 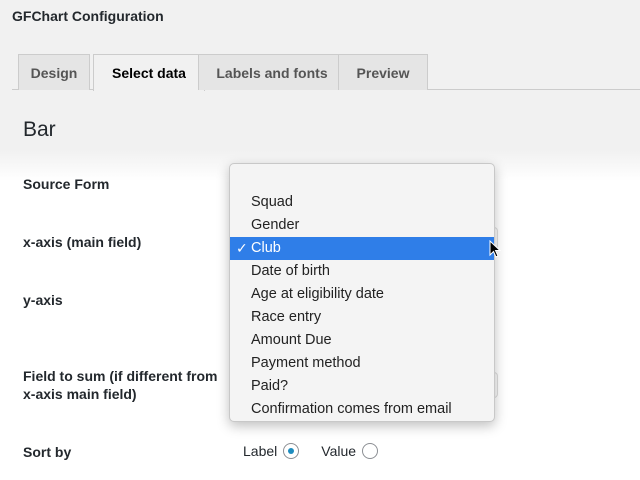 I want to click on tab-select-data: Select data, so click(x=149, y=72).